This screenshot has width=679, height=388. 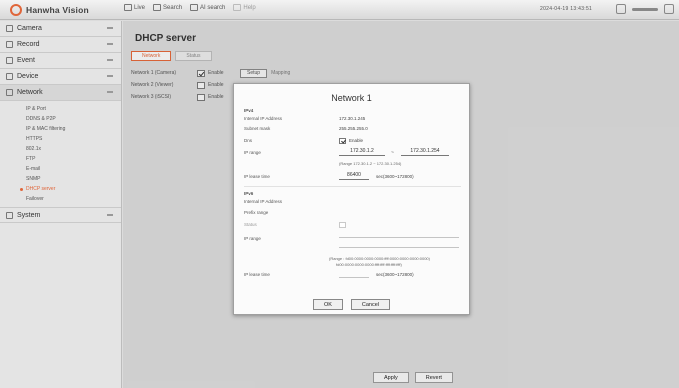 What do you see at coordinates (128, 7) in the screenshot?
I see `monitor-icon` at bounding box center [128, 7].